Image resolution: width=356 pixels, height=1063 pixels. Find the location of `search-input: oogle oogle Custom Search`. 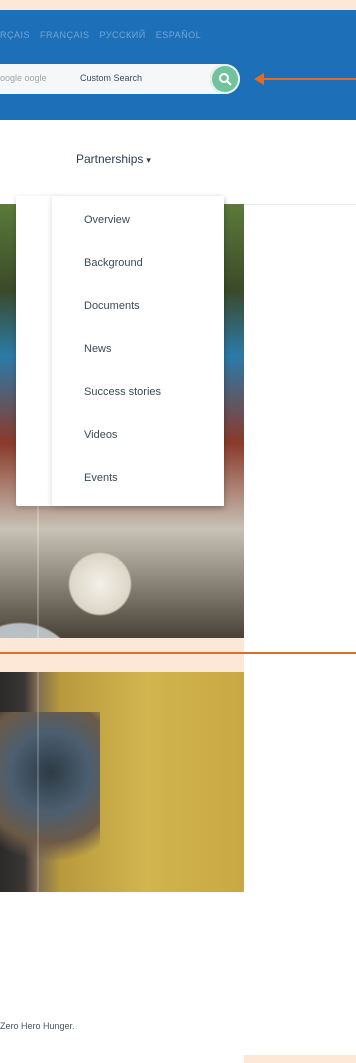

search-input: oogle oogle Custom Search is located at coordinates (120, 79).